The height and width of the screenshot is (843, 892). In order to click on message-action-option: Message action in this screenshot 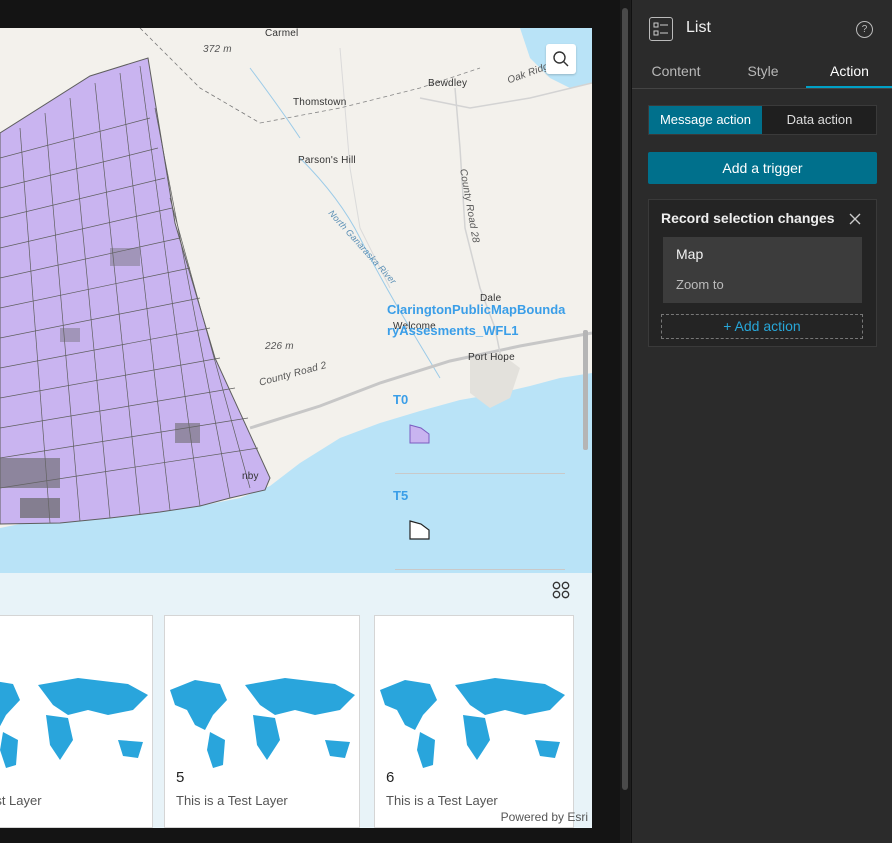, I will do `click(705, 120)`.